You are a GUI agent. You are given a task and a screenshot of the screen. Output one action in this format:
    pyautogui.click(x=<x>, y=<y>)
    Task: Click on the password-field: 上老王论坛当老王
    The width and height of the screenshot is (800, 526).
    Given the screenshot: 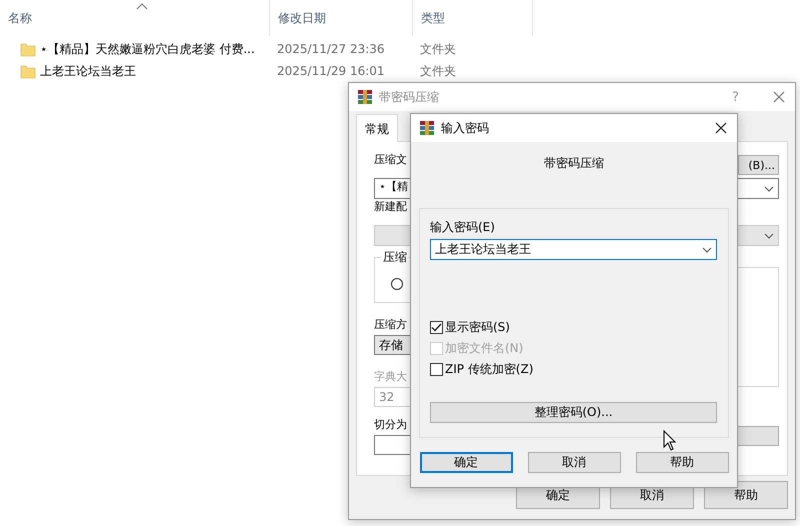 What is the action you would take?
    pyautogui.click(x=573, y=249)
    